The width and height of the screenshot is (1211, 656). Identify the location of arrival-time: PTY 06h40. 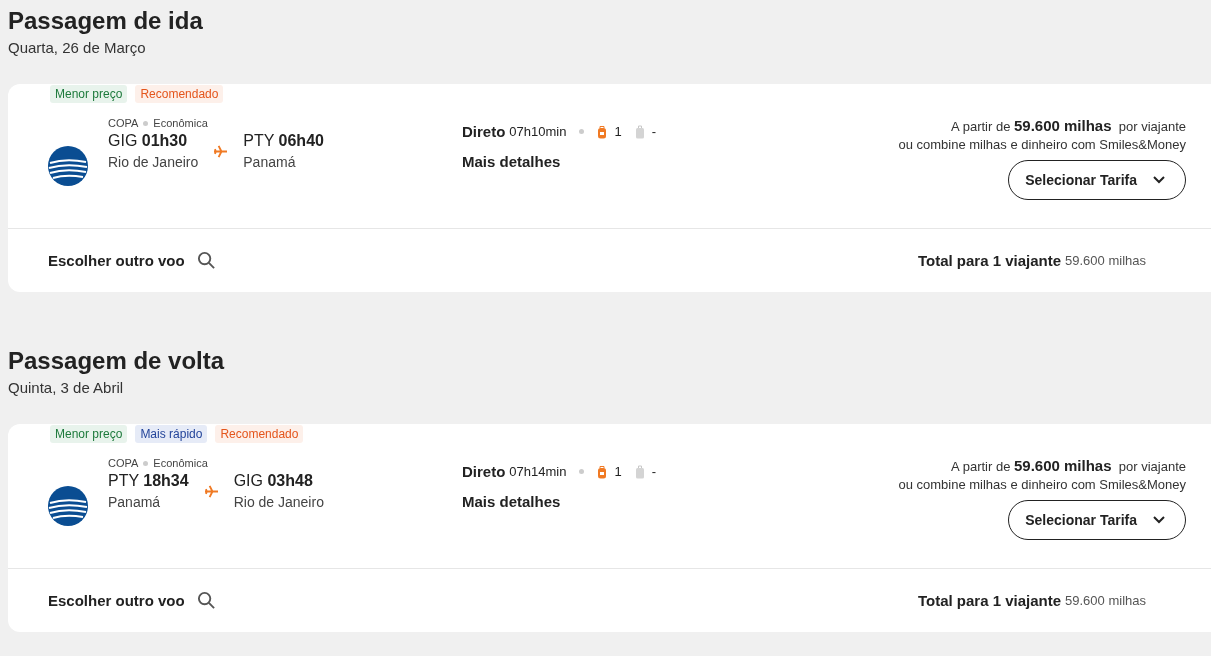
(283, 141).